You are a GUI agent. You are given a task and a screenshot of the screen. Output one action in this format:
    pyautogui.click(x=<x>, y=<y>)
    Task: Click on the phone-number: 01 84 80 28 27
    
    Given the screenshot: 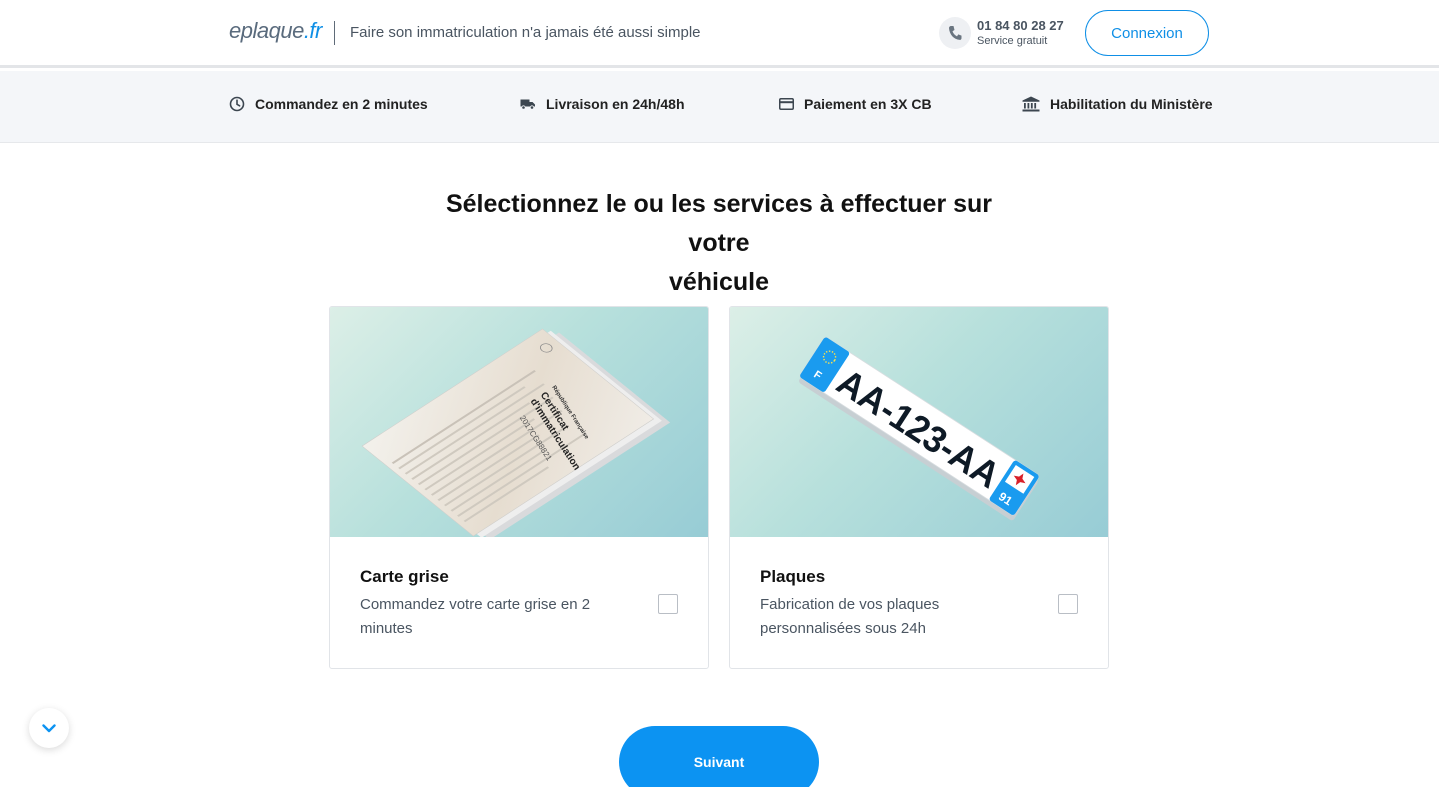 What is the action you would take?
    pyautogui.click(x=1020, y=25)
    